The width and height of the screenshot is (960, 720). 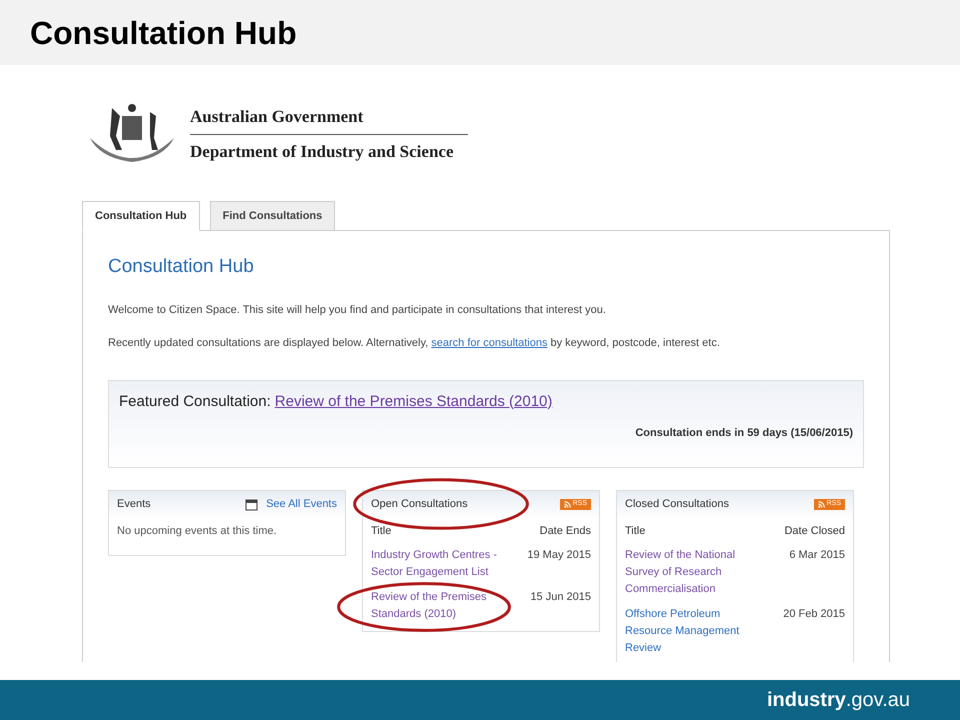 I want to click on consultation-link: Industry Growth Centres - Sector Engagement List, so click(x=441, y=564).